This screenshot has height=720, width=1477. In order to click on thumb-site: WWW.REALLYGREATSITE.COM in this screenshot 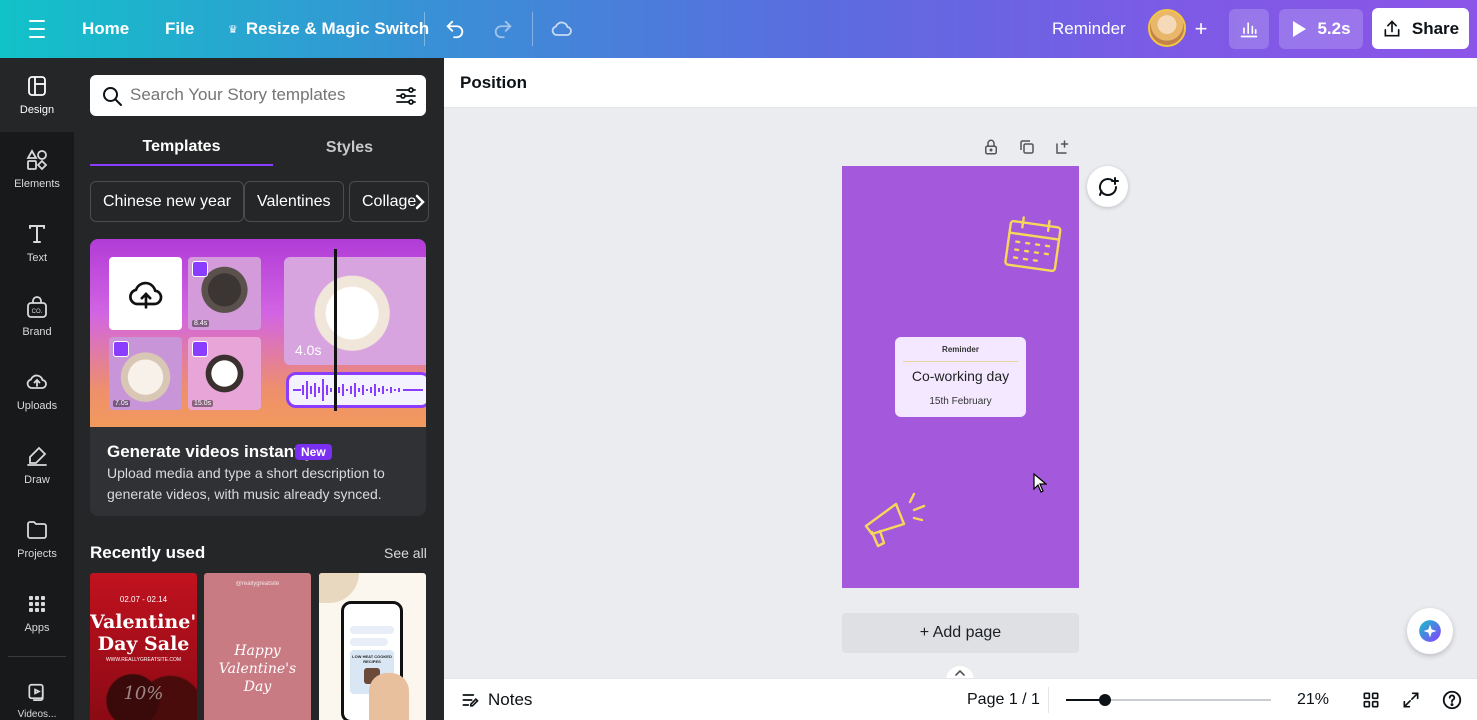, I will do `click(143, 660)`.